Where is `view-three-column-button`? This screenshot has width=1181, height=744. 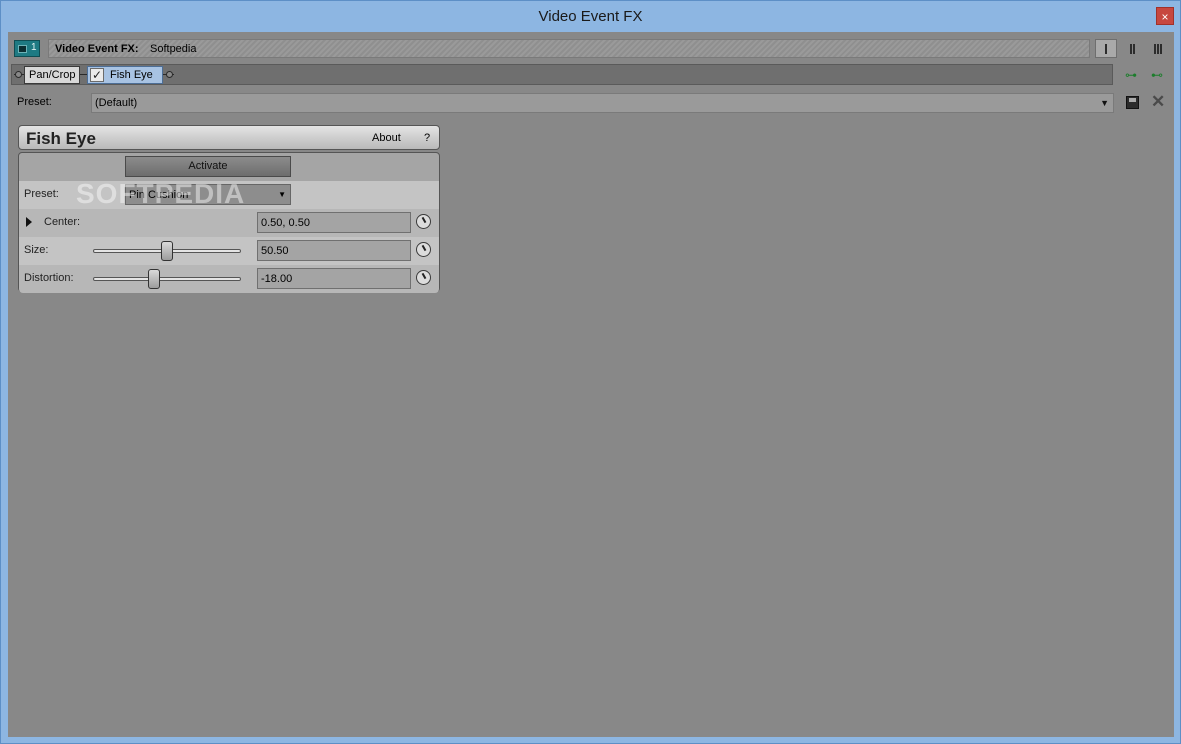 view-three-column-button is located at coordinates (1158, 48).